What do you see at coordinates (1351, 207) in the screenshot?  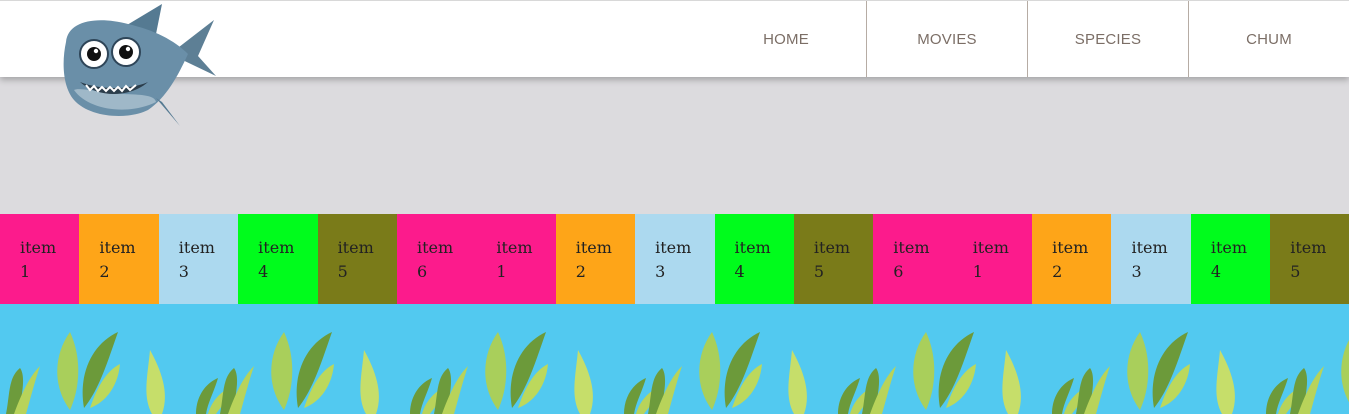 I see `page-edge` at bounding box center [1351, 207].